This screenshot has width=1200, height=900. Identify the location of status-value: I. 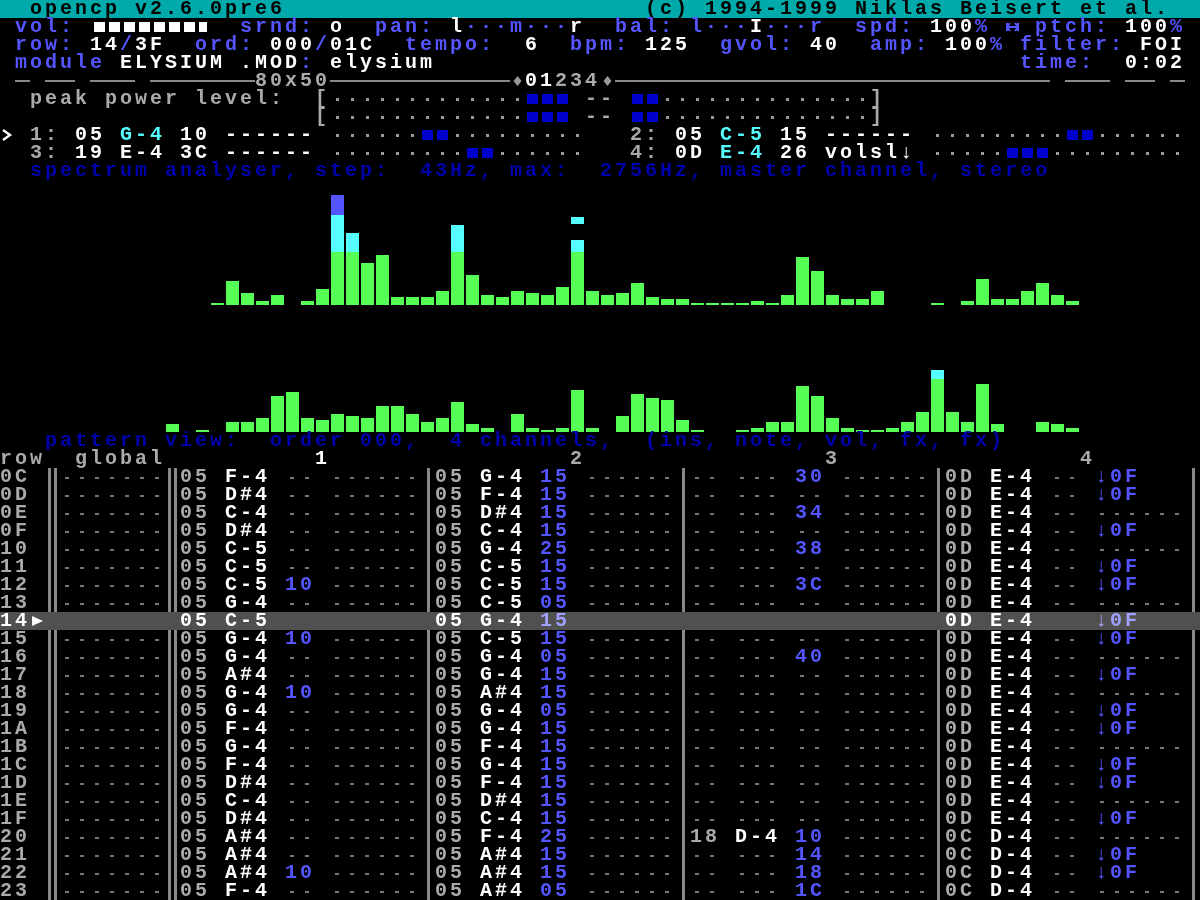
(757, 27).